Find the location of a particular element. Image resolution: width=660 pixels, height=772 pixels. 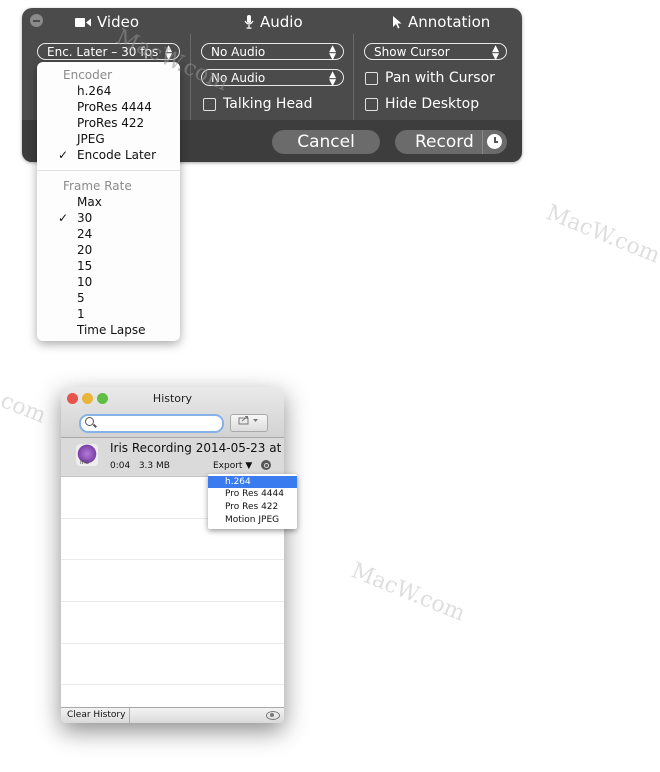

panel-tabs: Video Audio Annotation is located at coordinates (272, 21).